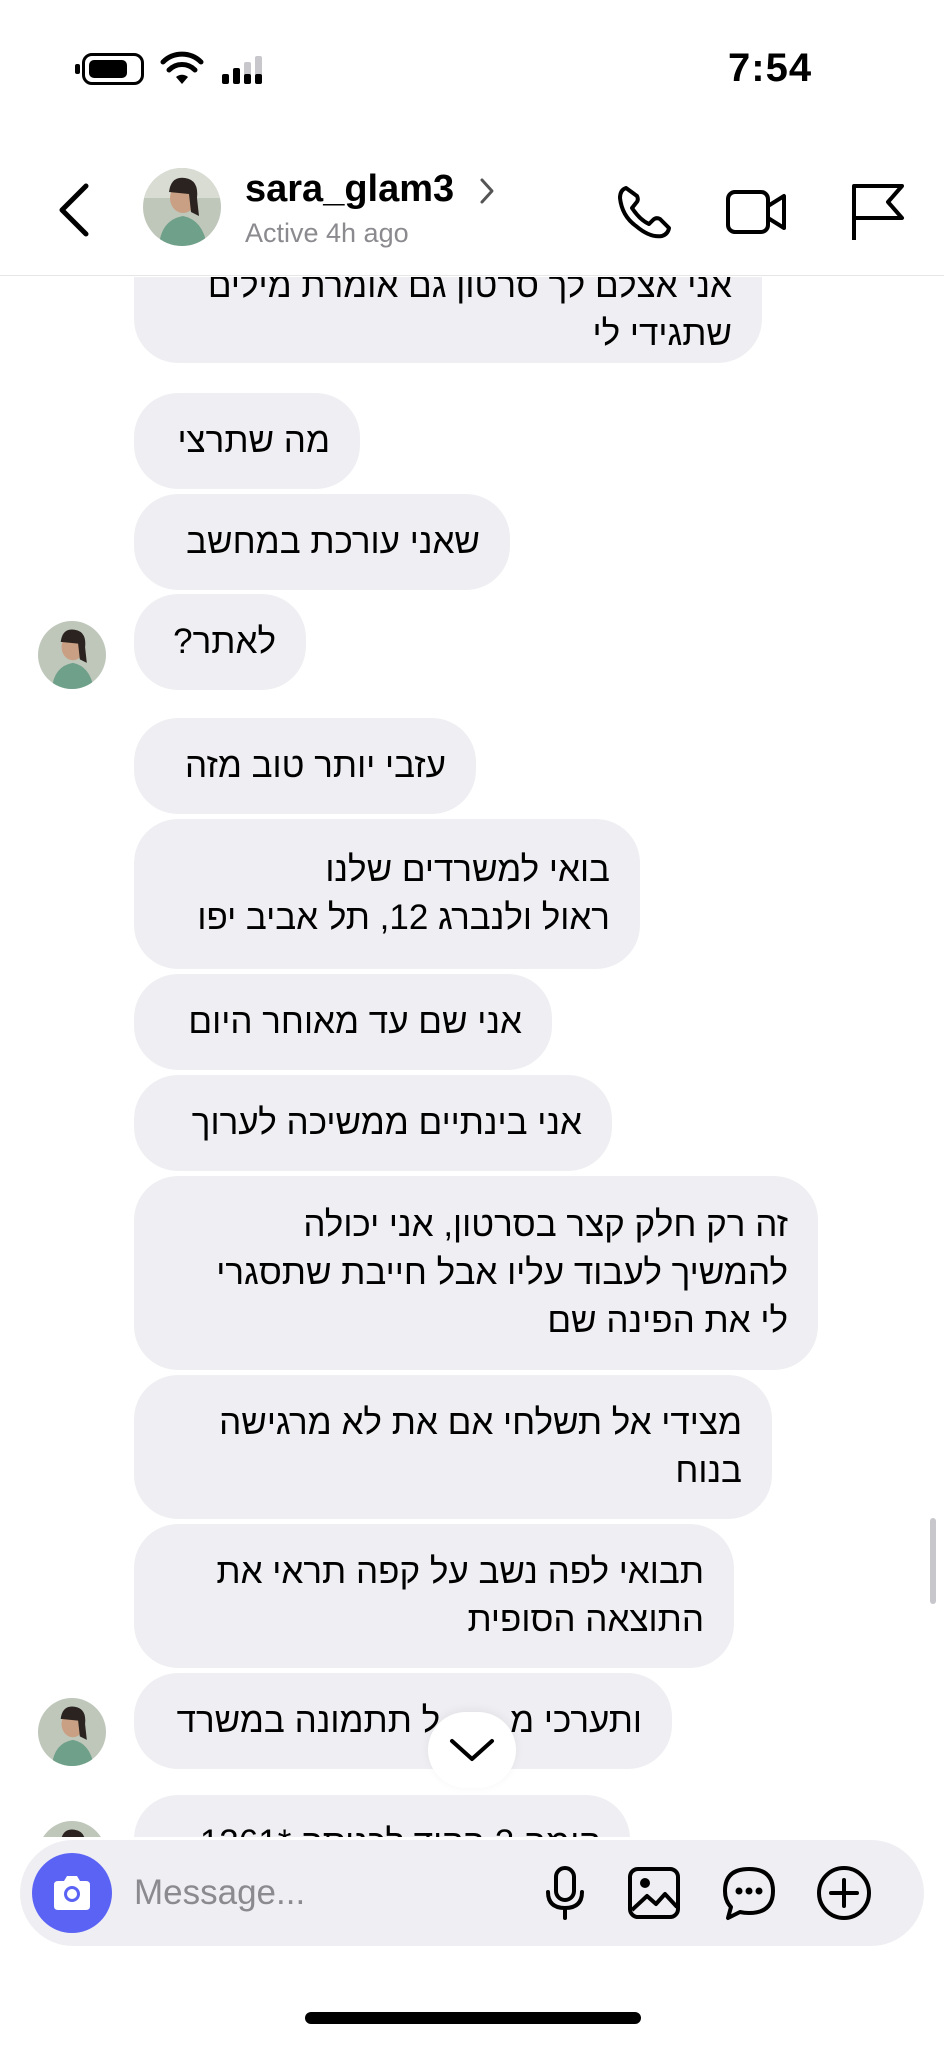 This screenshot has height=2048, width=944. What do you see at coordinates (182, 207) in the screenshot?
I see `profile-avatar` at bounding box center [182, 207].